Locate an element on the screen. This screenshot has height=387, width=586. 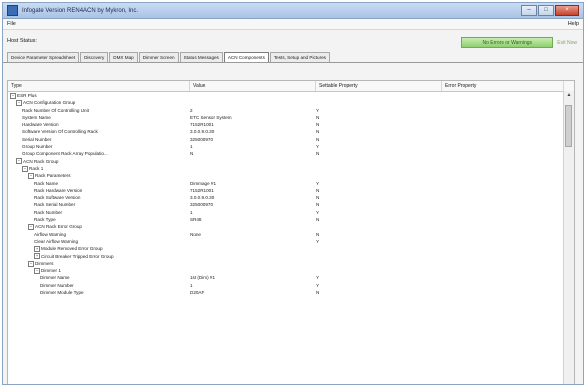
table-row: − ESR Plus is located at coordinates (291, 95).